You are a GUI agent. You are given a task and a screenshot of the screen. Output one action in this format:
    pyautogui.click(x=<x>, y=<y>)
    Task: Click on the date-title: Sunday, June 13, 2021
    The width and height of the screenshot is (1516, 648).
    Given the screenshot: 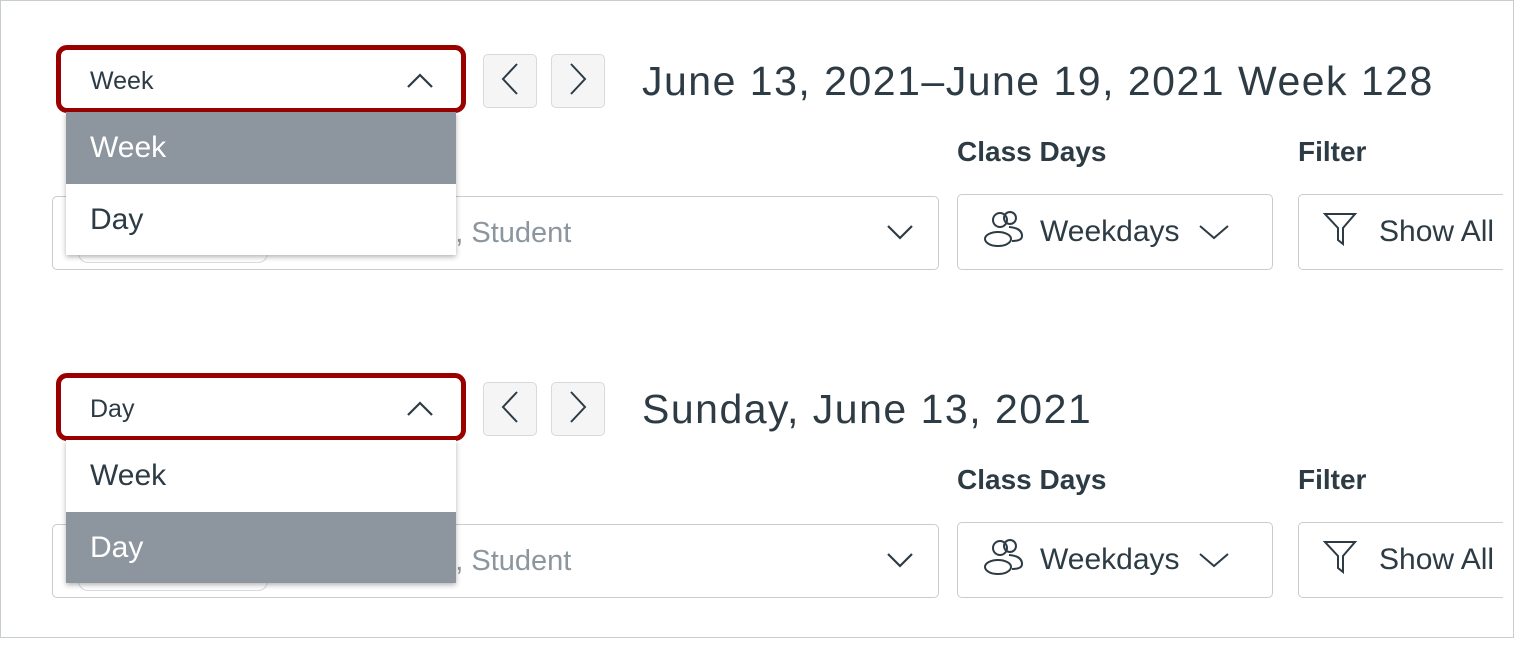 What is the action you would take?
    pyautogui.click(x=867, y=409)
    